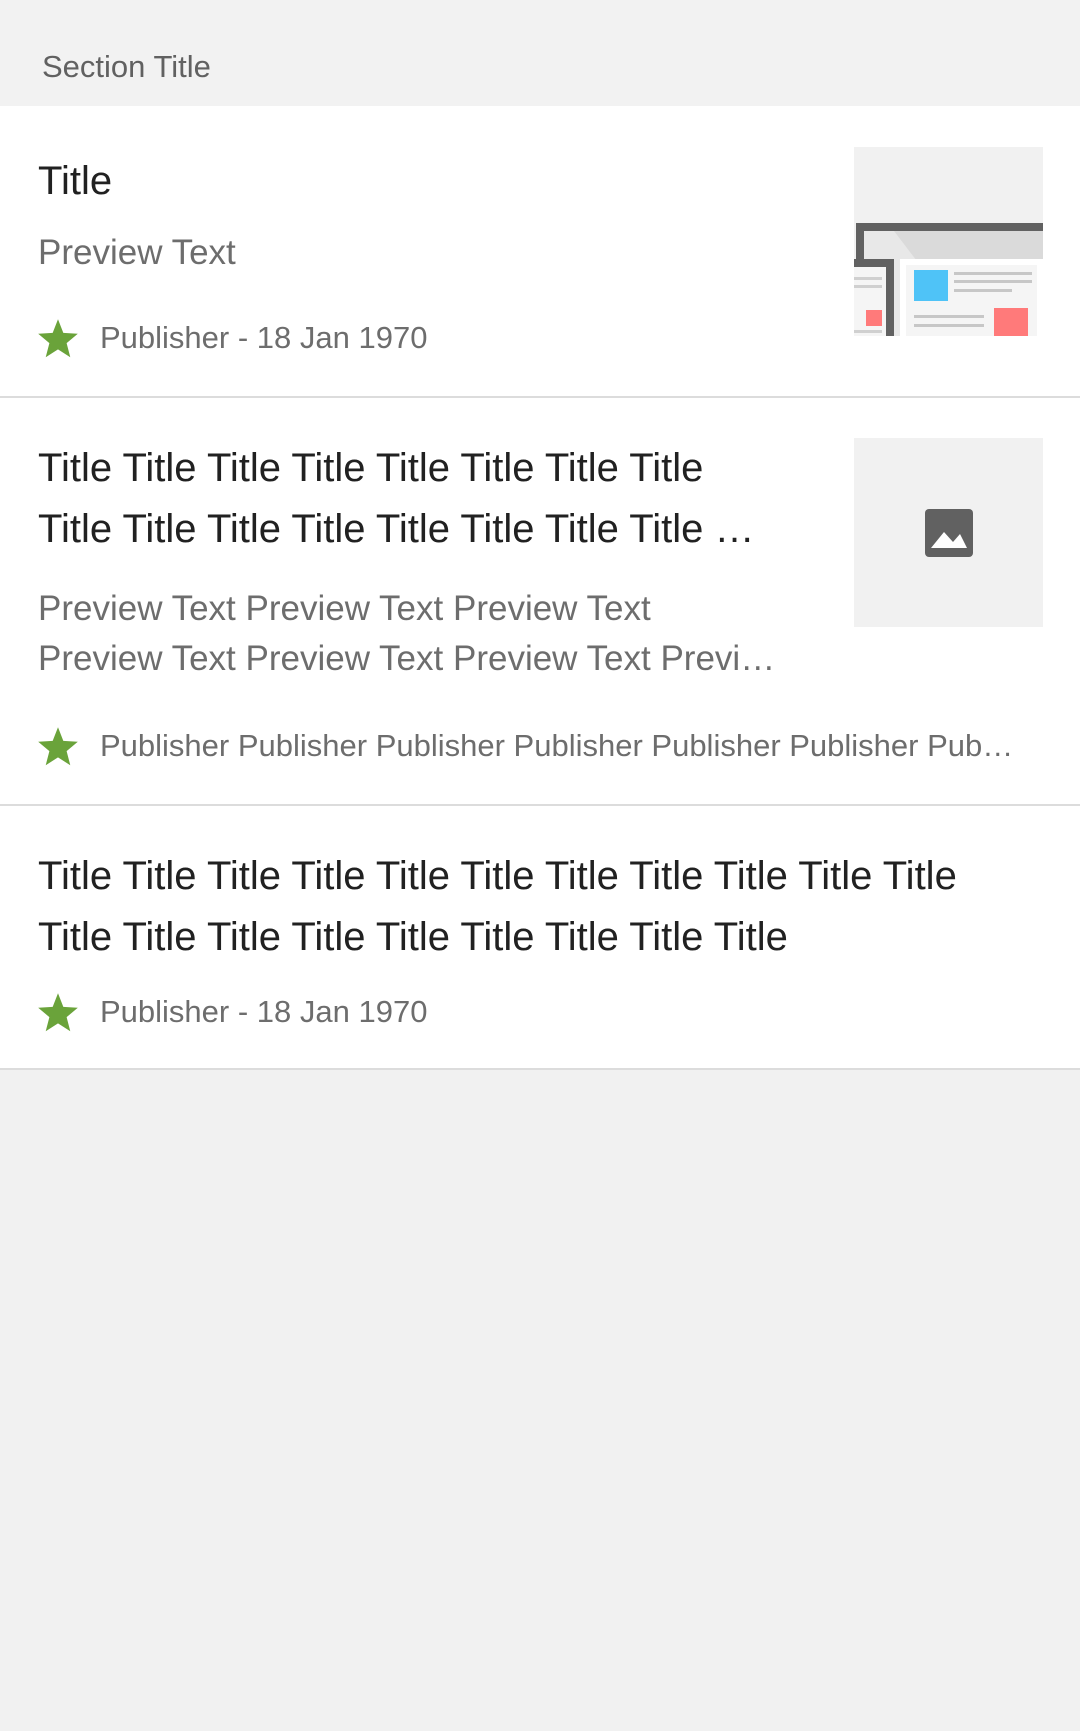 Image resolution: width=1080 pixels, height=1731 pixels. I want to click on article-preview-block: Preview Text, so click(418, 253).